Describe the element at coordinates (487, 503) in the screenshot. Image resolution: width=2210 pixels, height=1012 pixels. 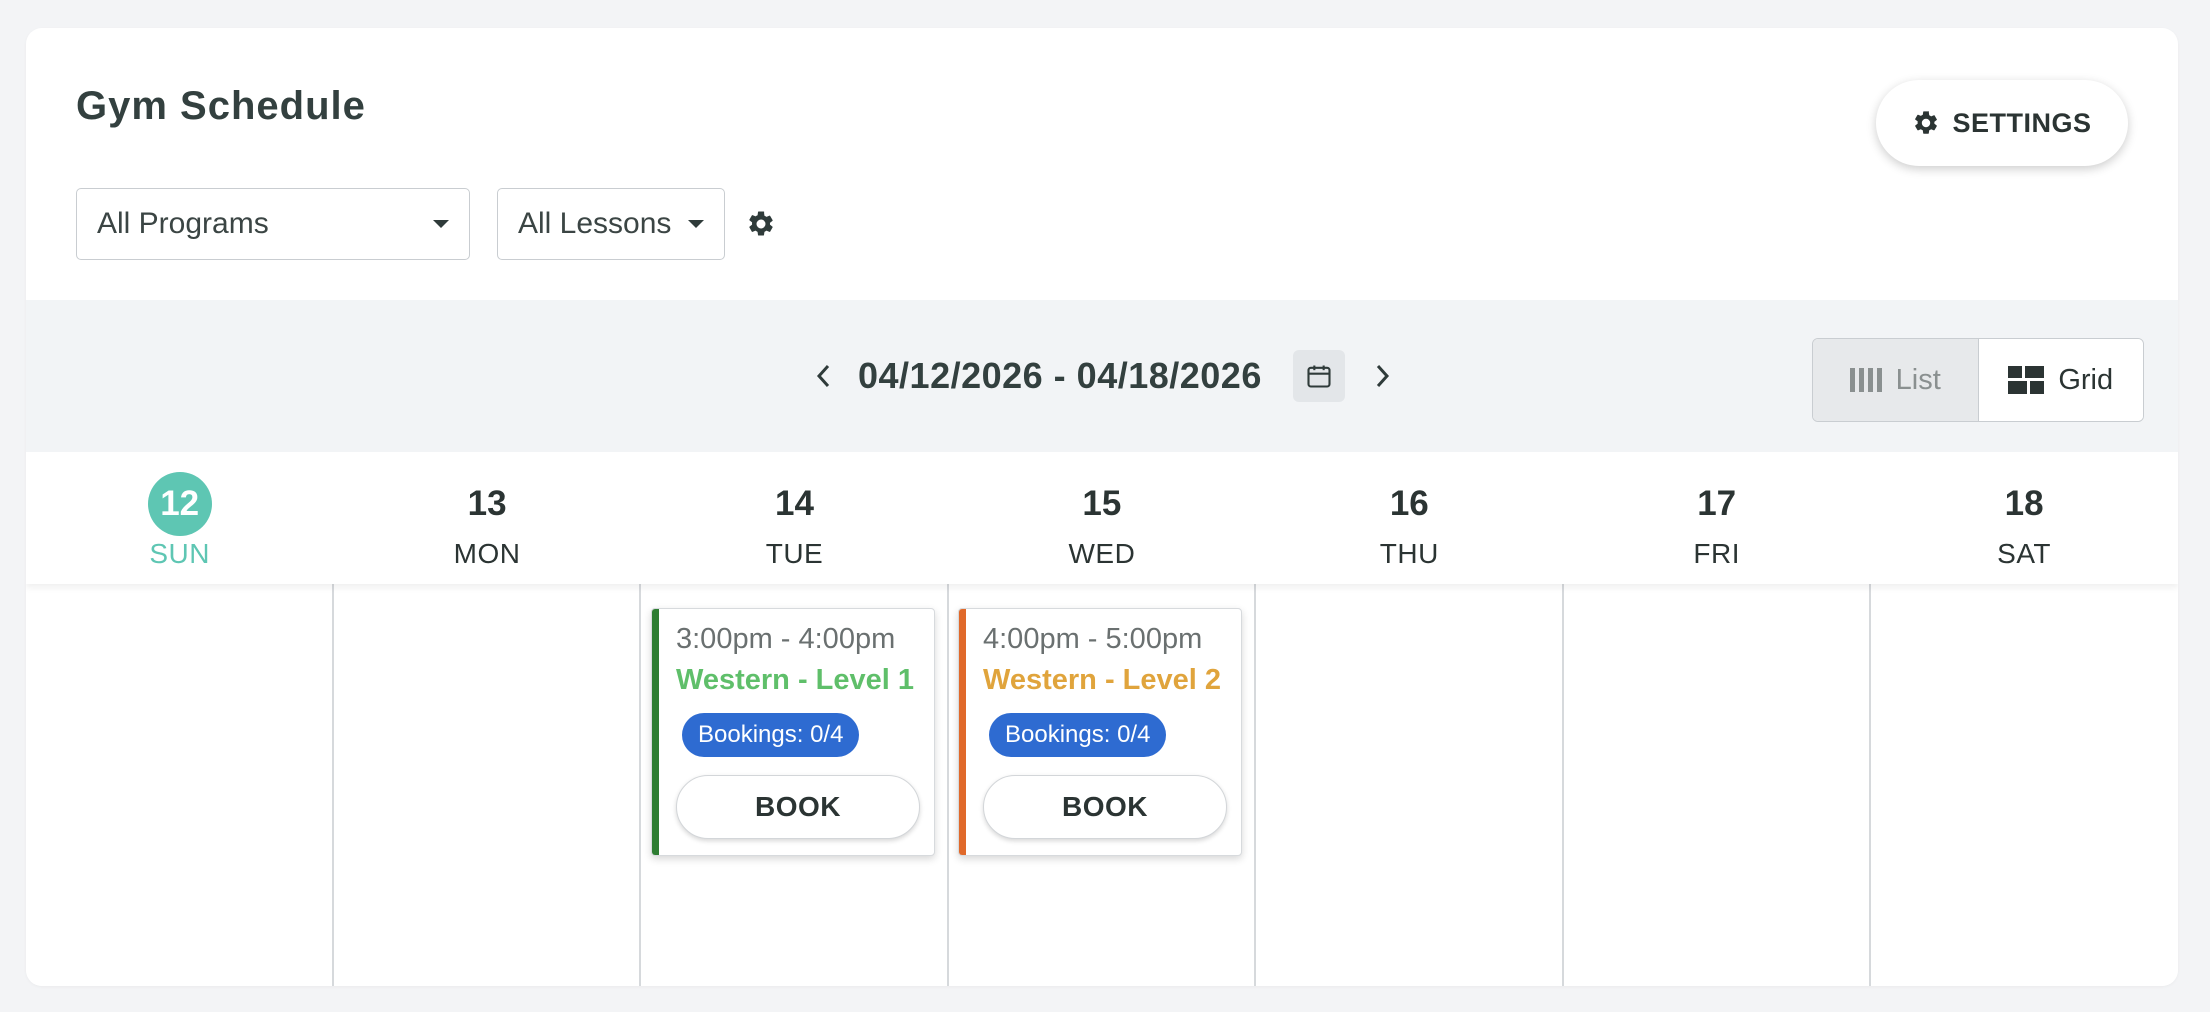
I see `day-number: 13` at that location.